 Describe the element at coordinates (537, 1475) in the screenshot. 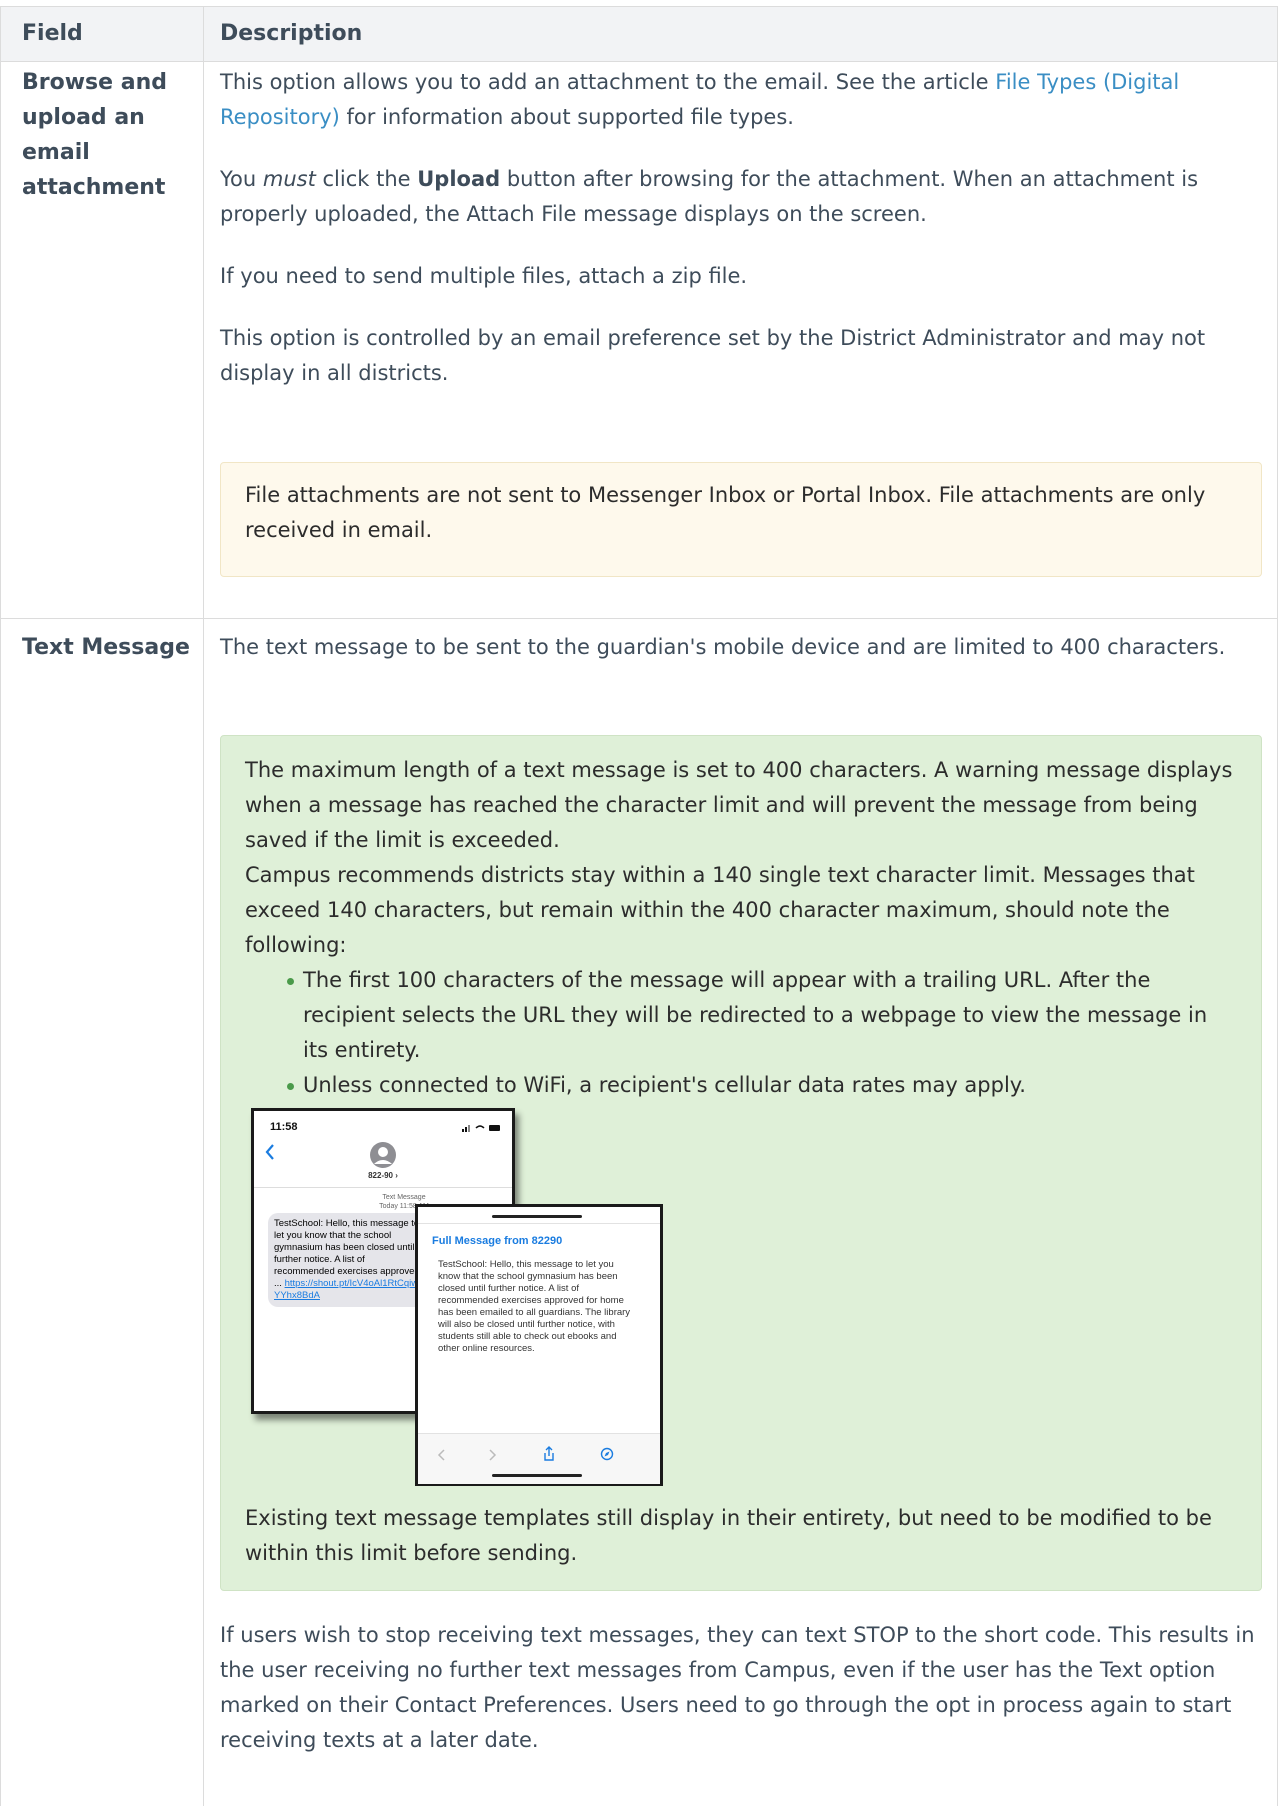

I see `home-indicator` at that location.